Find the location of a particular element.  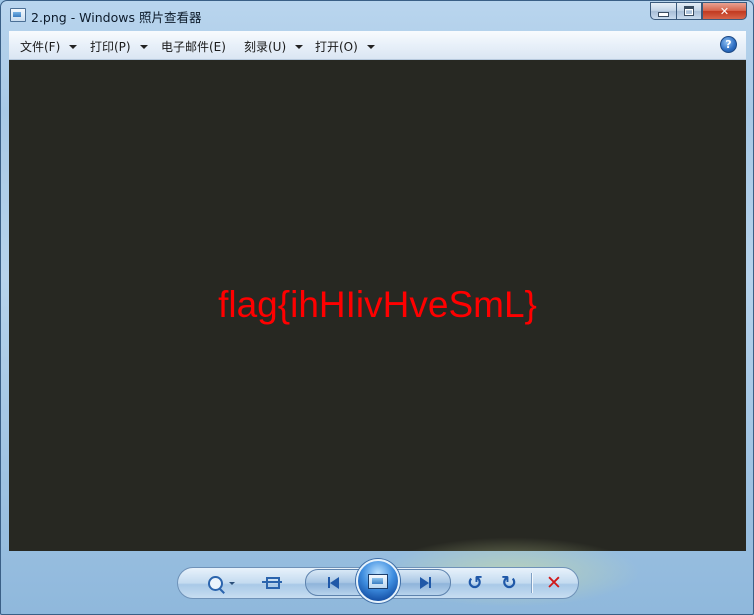

close-button: ✕ is located at coordinates (724, 11).